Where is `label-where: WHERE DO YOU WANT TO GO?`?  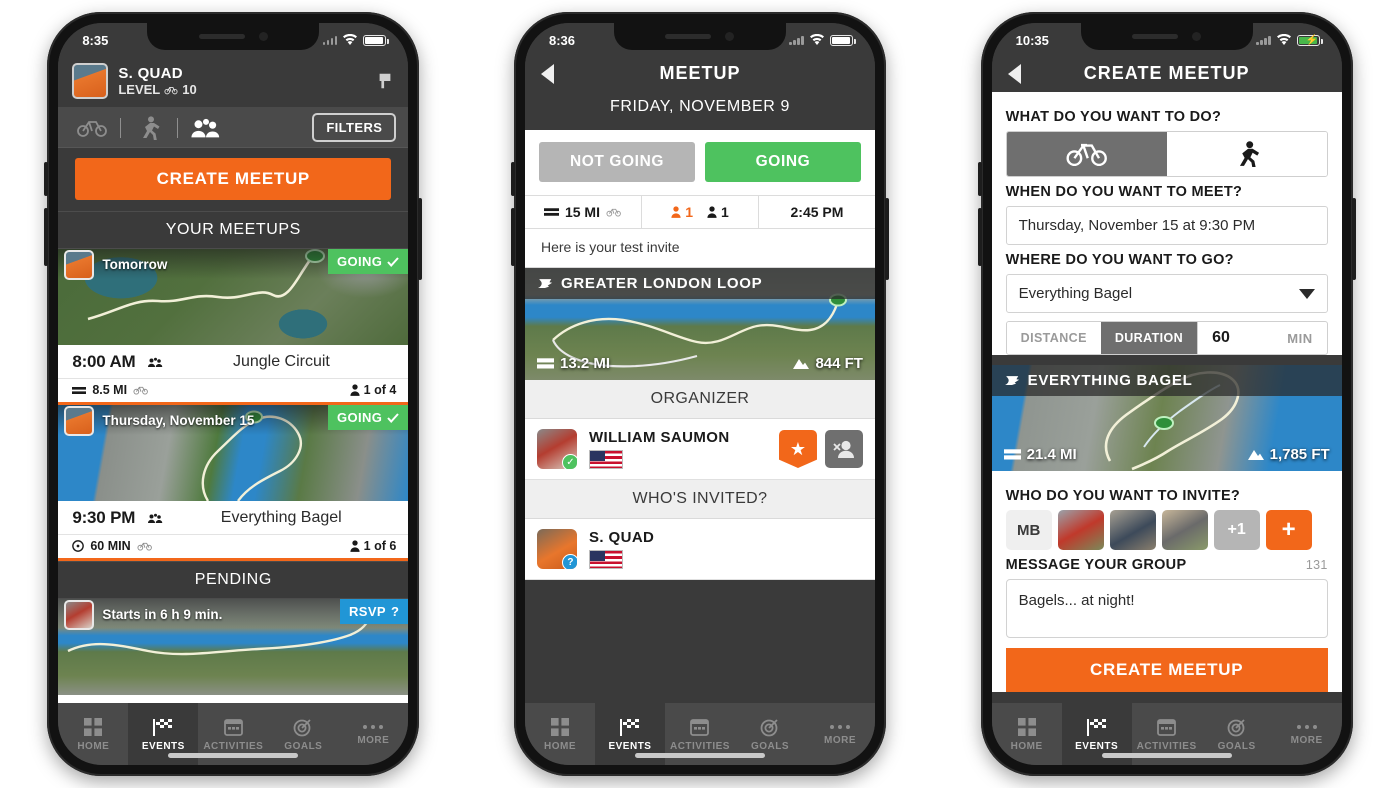 label-where: WHERE DO YOU WANT TO GO? is located at coordinates (1119, 260).